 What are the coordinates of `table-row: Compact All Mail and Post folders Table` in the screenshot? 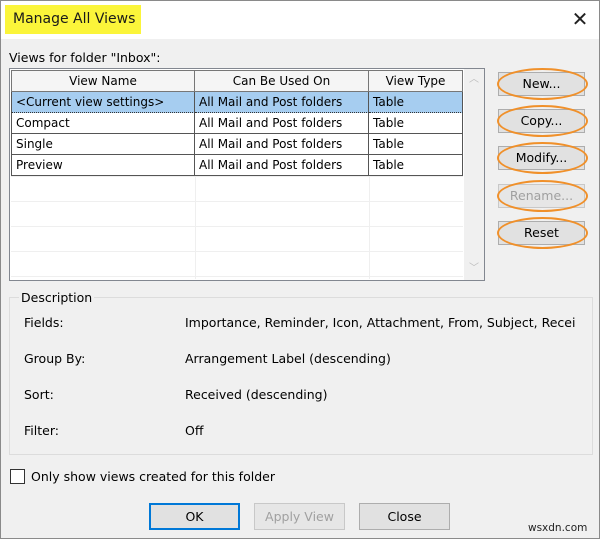 It's located at (237, 123).